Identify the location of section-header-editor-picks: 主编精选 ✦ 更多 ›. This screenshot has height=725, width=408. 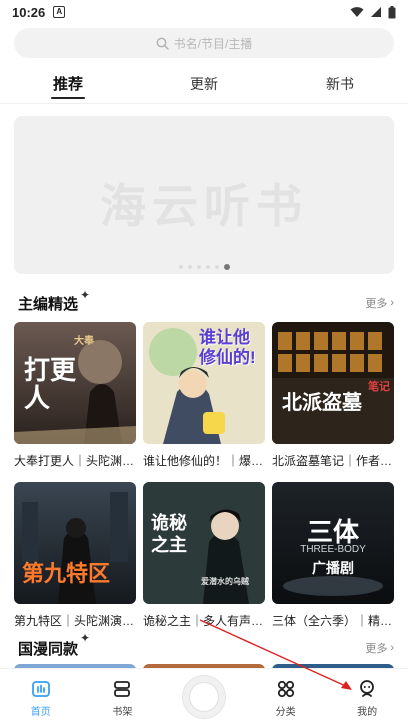
(204, 301).